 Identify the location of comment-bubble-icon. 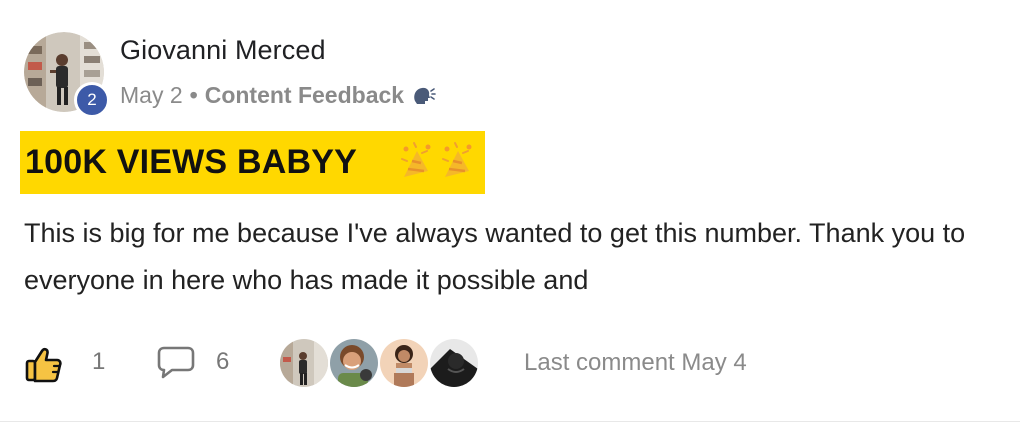
(176, 363).